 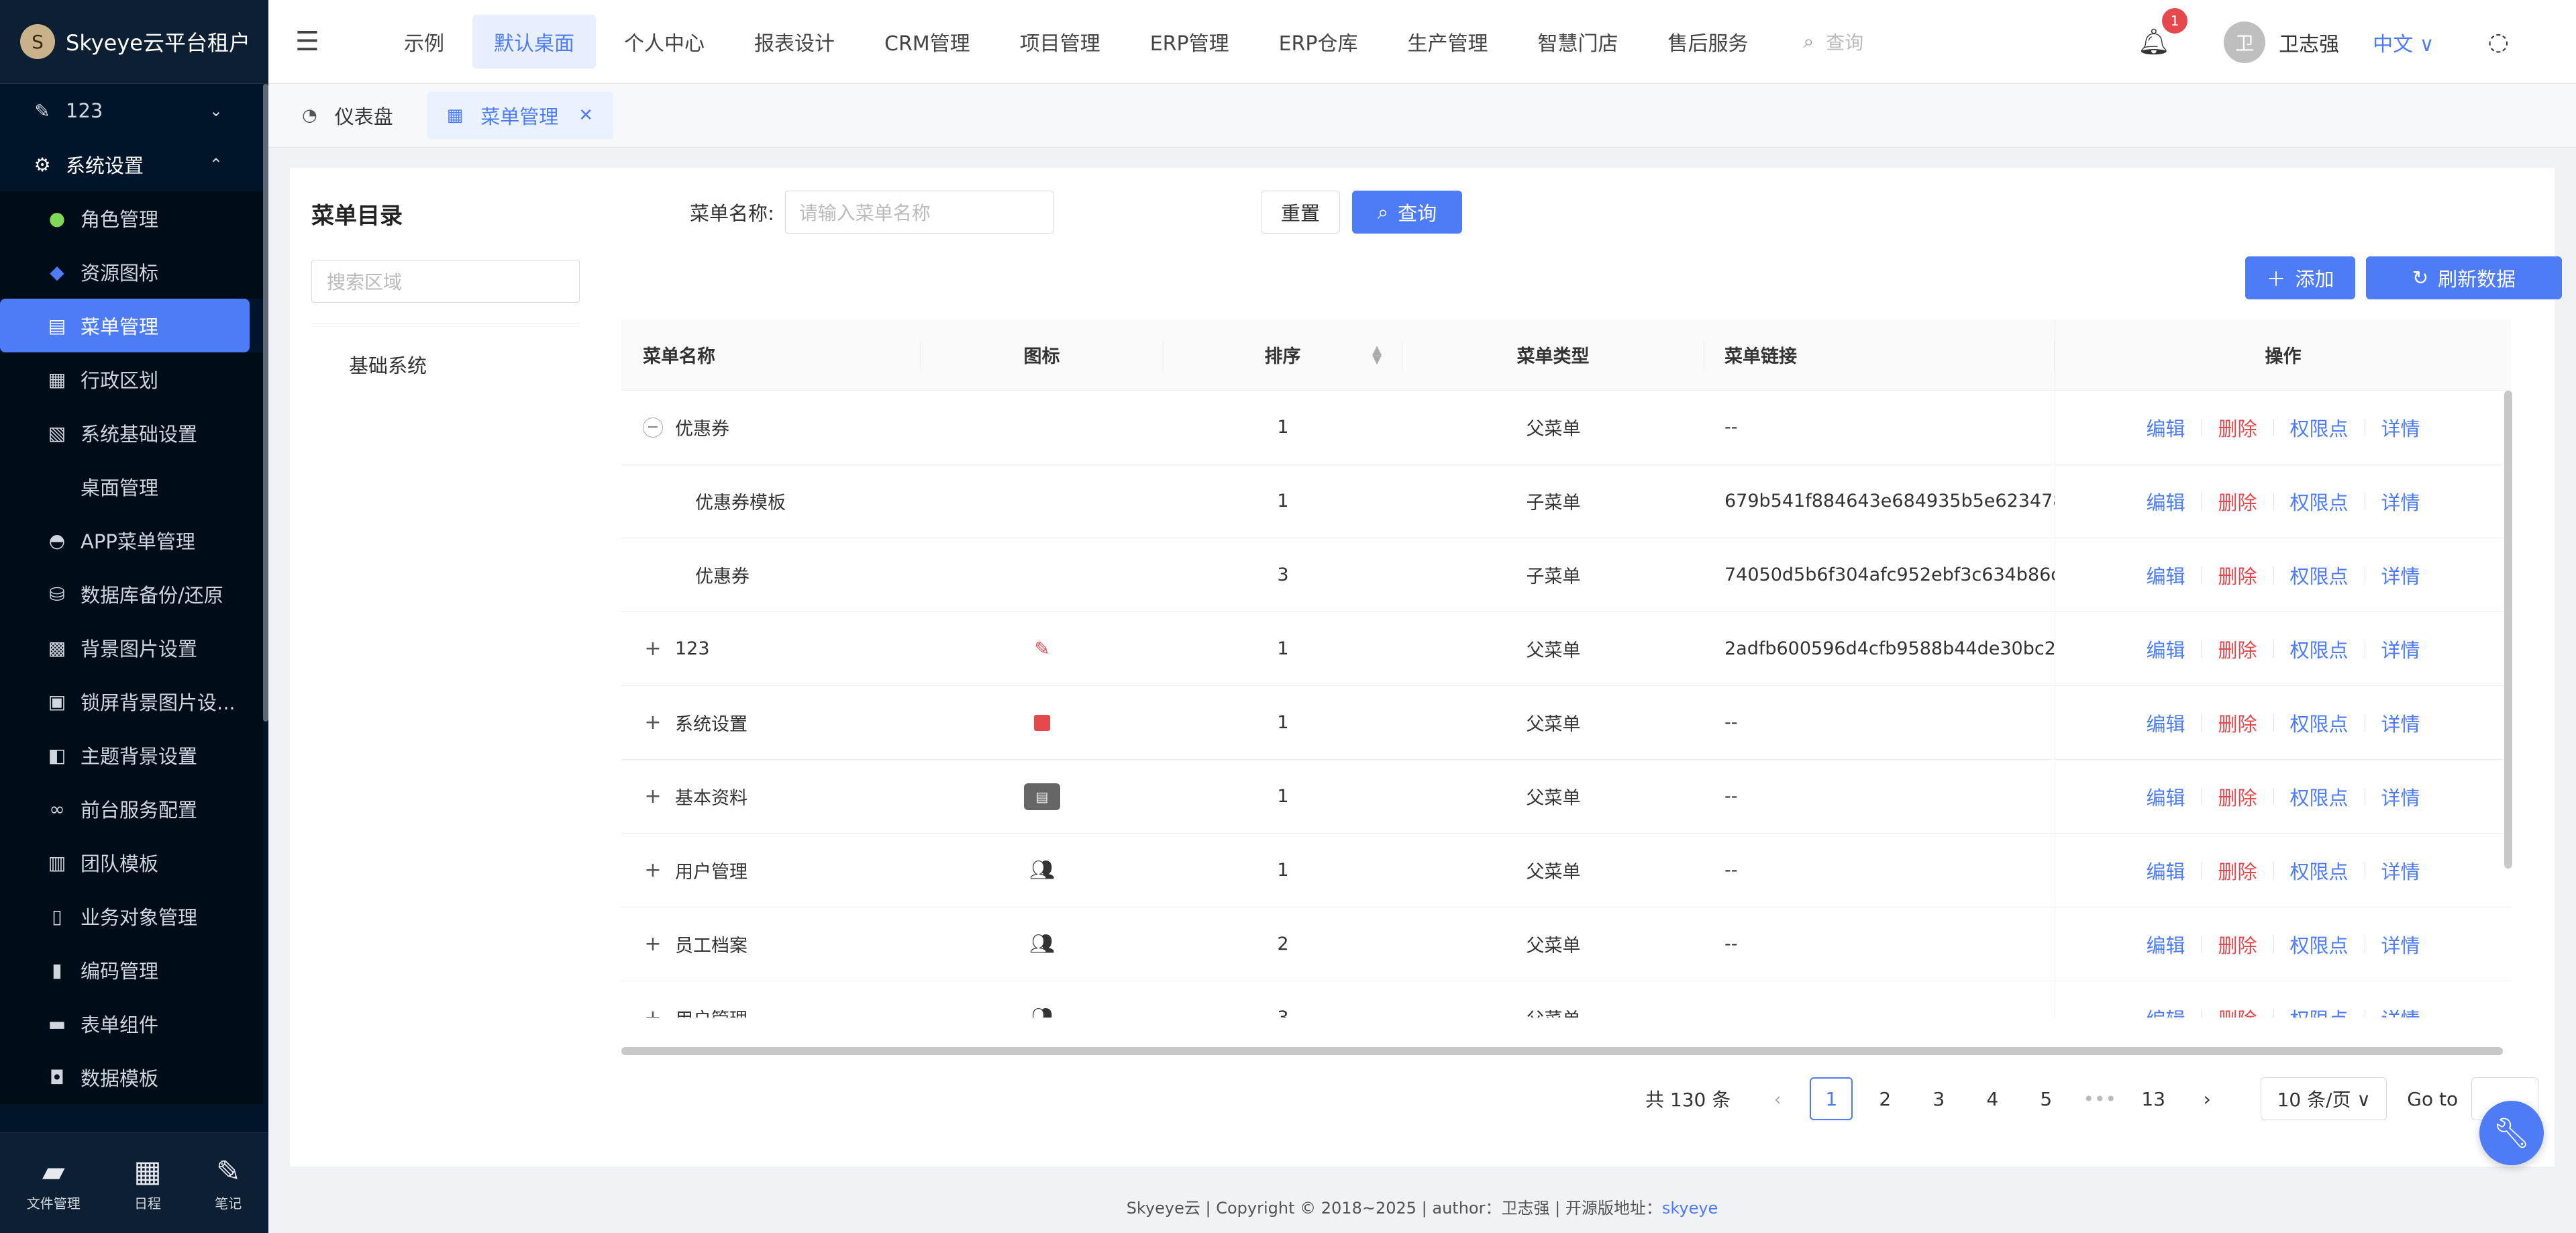 I want to click on close-icon: ✕, so click(x=585, y=115).